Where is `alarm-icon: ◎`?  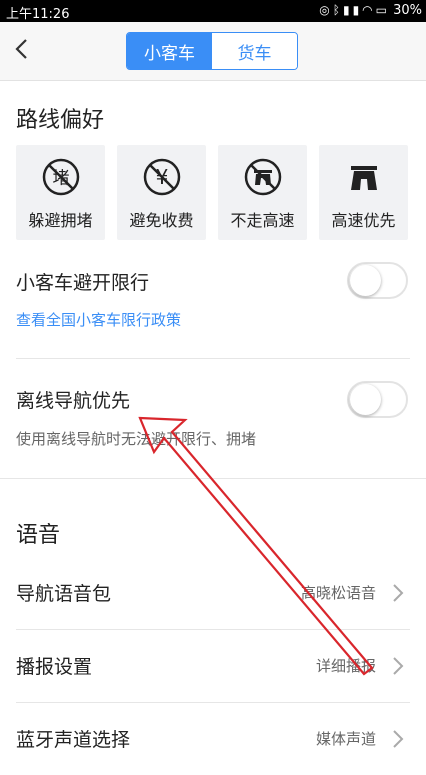 alarm-icon: ◎ is located at coordinates (326, 10).